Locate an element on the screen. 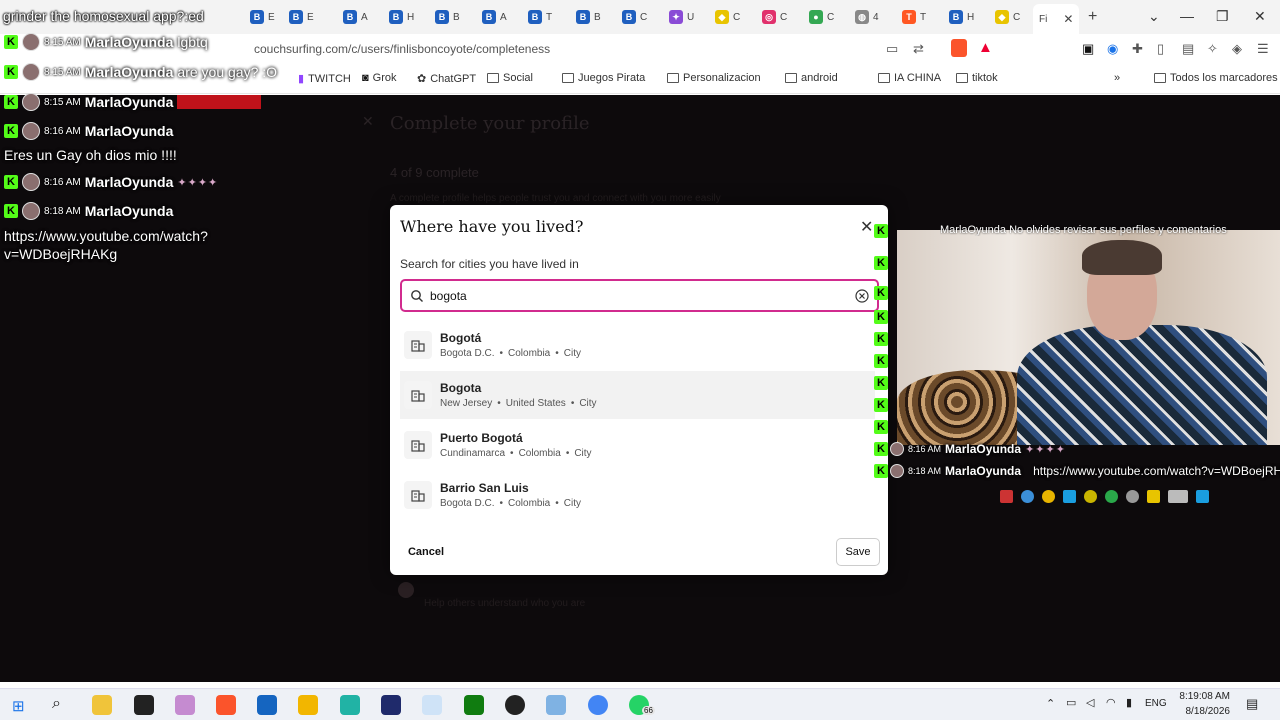 The width and height of the screenshot is (1280, 720). tab-17: ◆ C is located at coordinates (1007, 17).